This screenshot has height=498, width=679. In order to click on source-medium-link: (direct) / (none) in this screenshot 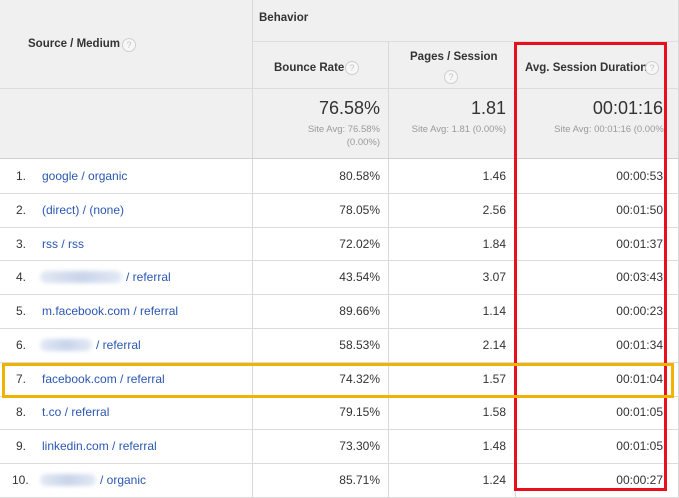, I will do `click(83, 210)`.